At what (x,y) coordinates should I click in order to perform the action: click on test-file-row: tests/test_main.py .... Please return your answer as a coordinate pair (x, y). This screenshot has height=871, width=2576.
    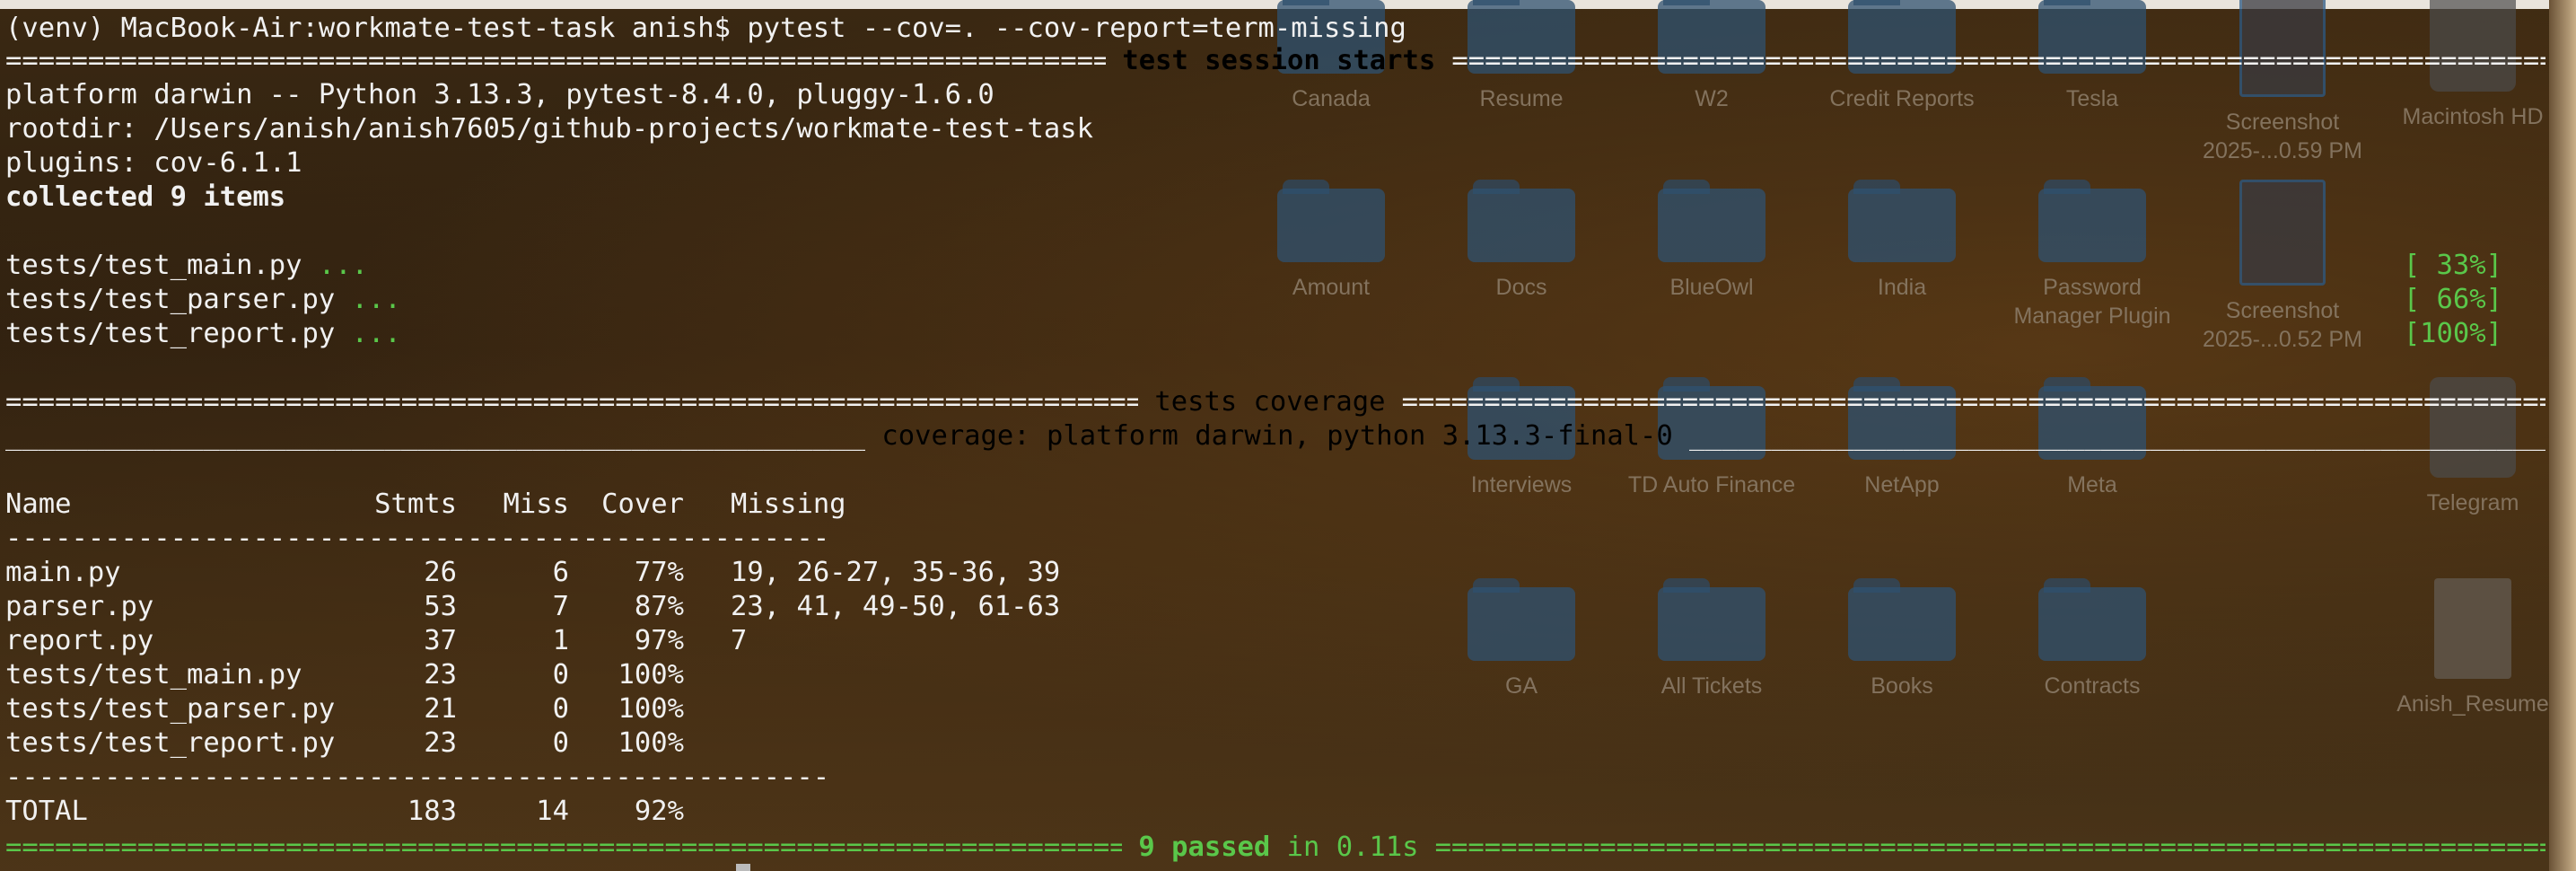
    Looking at the image, I should click on (186, 266).